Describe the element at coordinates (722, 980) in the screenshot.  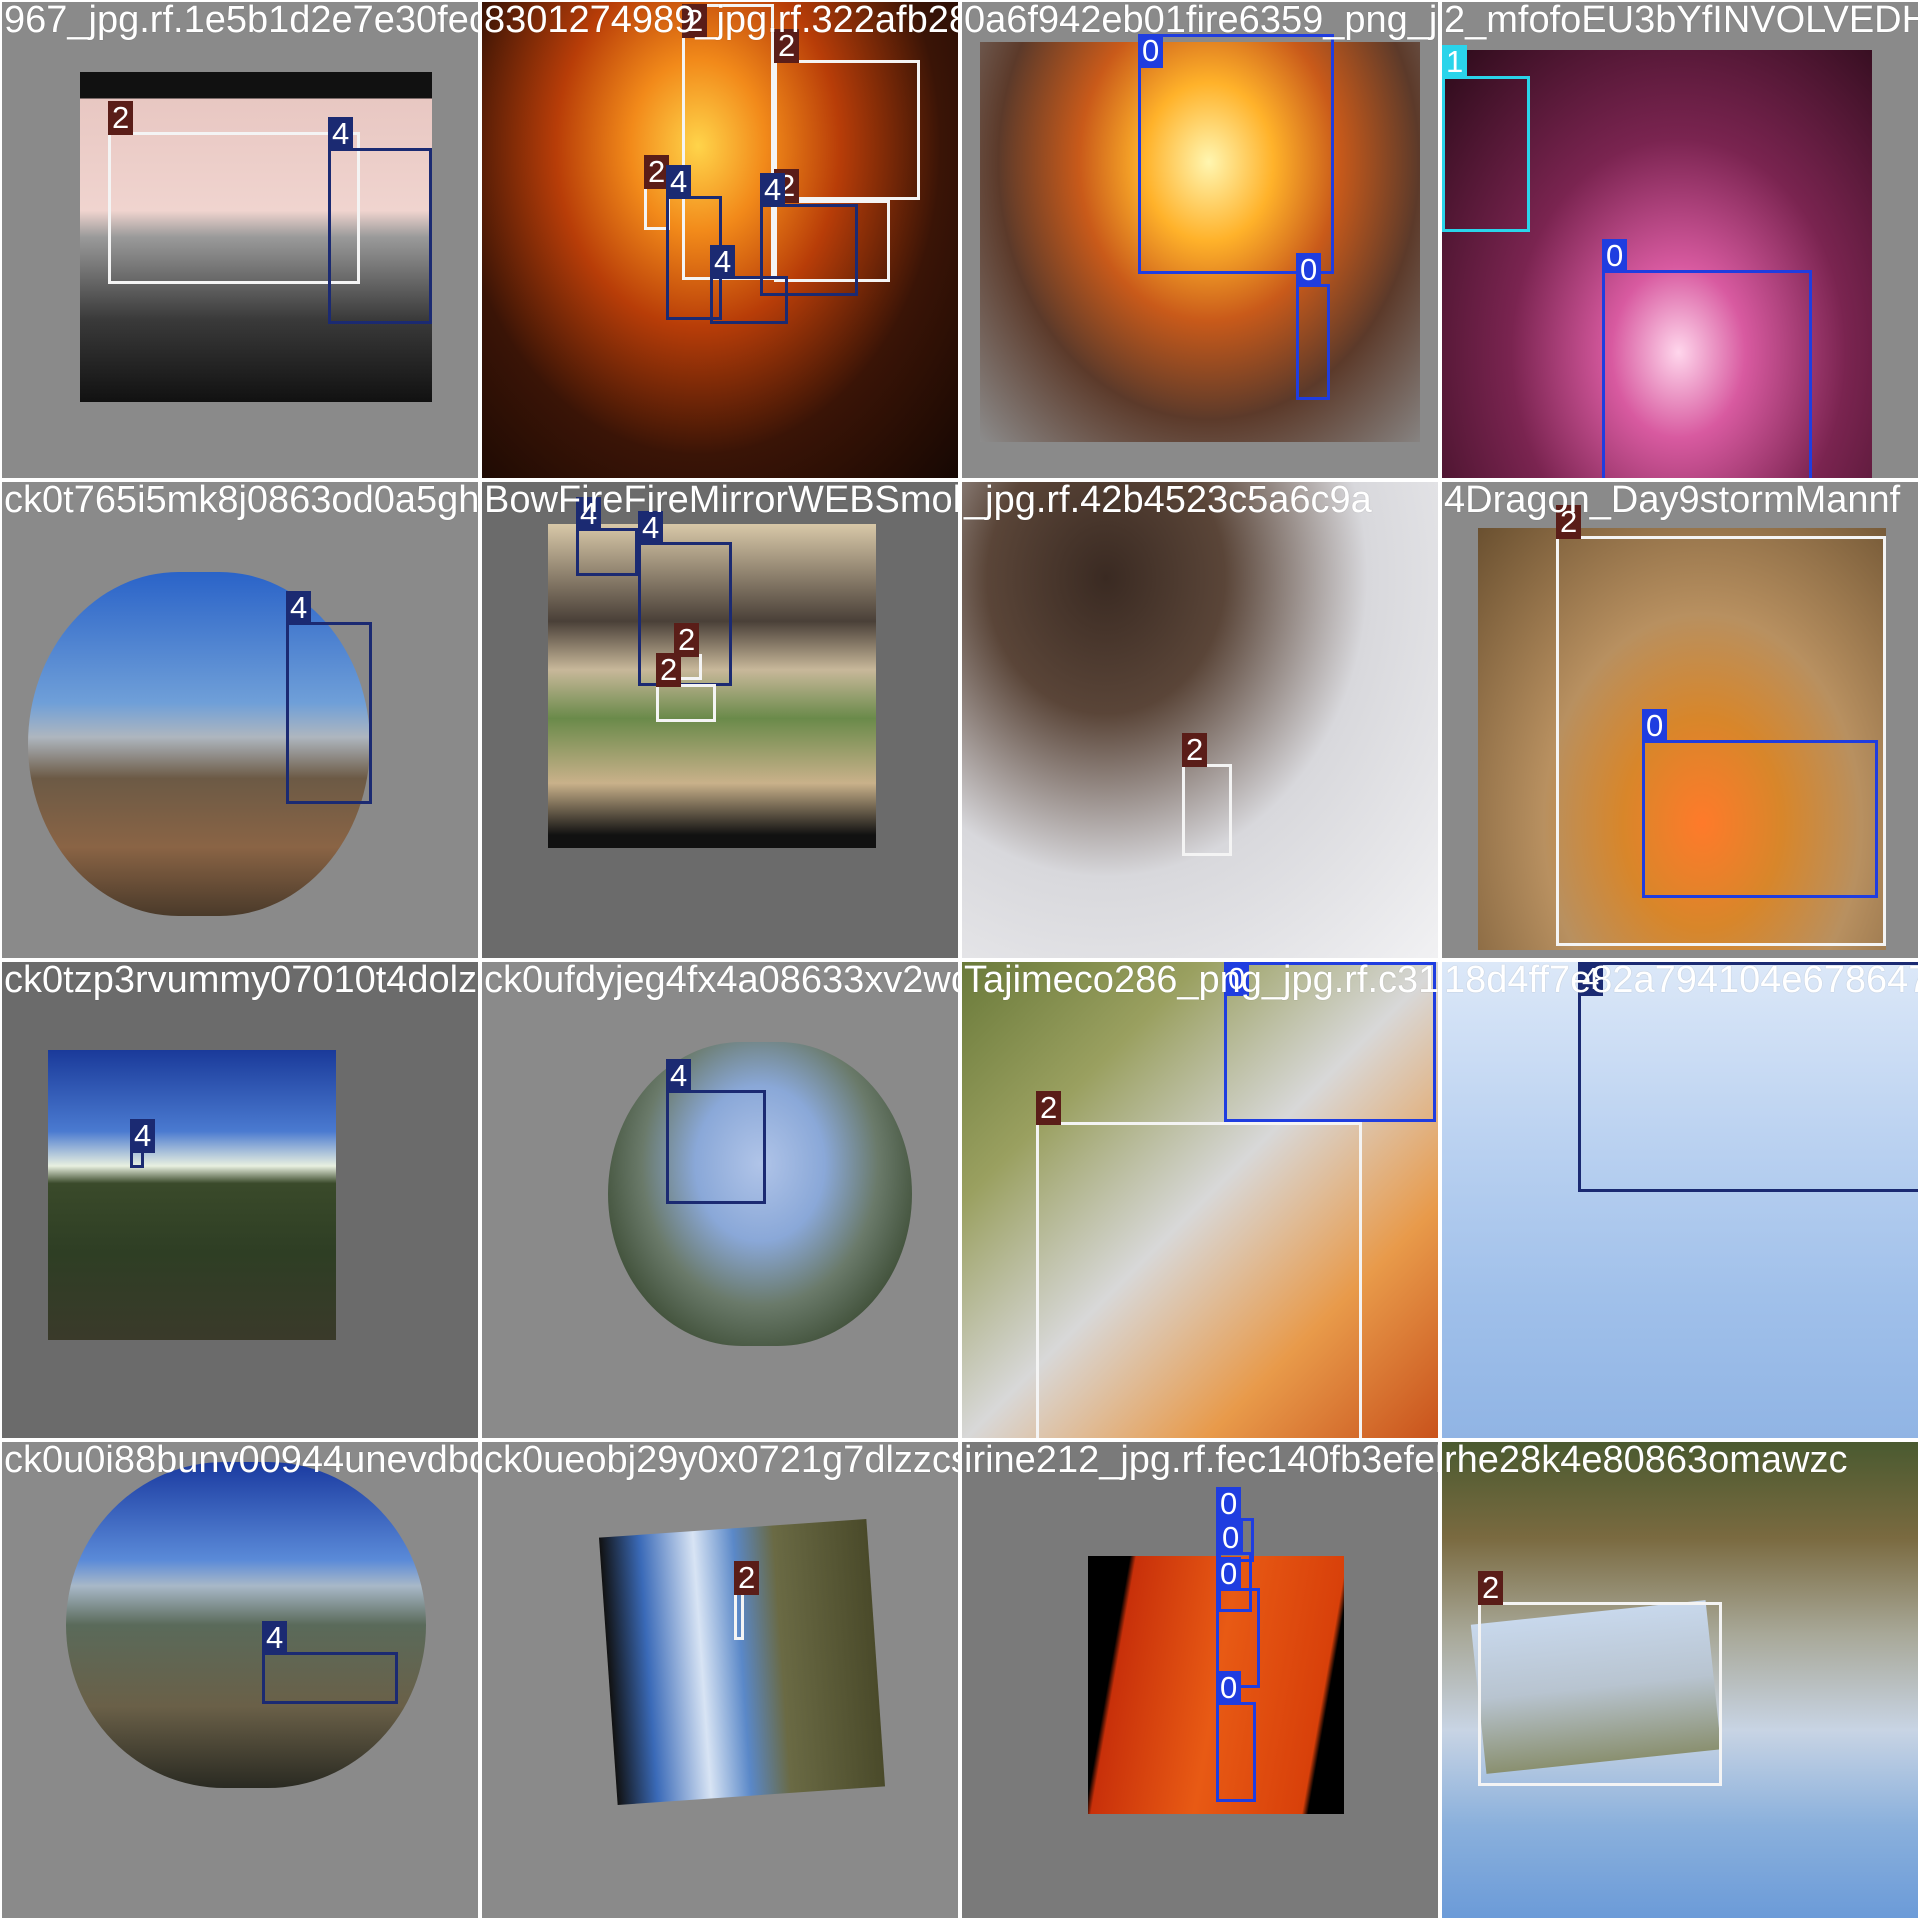
I see `tile-filename: ck0ufdyjeg4fx4a08633xv2wqe` at that location.